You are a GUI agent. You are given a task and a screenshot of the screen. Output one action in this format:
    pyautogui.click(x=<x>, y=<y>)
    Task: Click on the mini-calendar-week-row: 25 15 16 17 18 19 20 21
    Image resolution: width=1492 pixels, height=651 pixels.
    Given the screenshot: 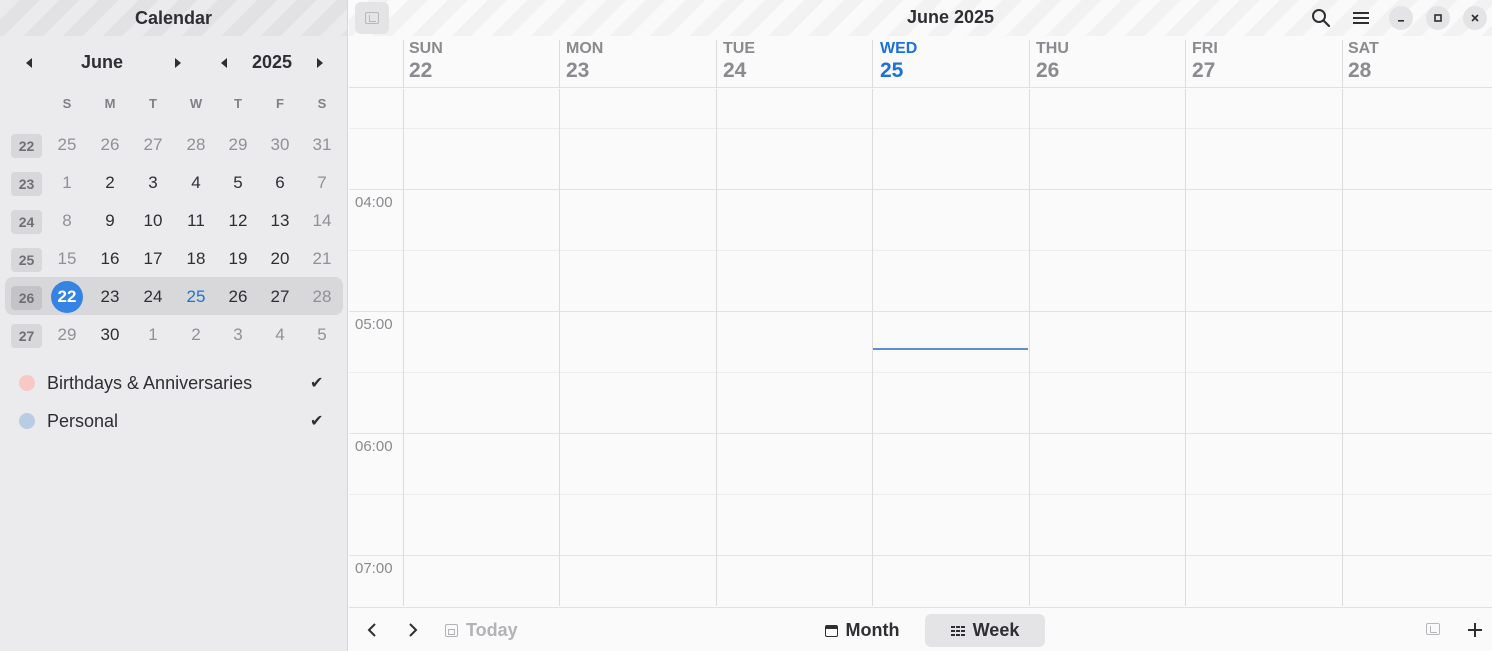 What is the action you would take?
    pyautogui.click(x=174, y=258)
    